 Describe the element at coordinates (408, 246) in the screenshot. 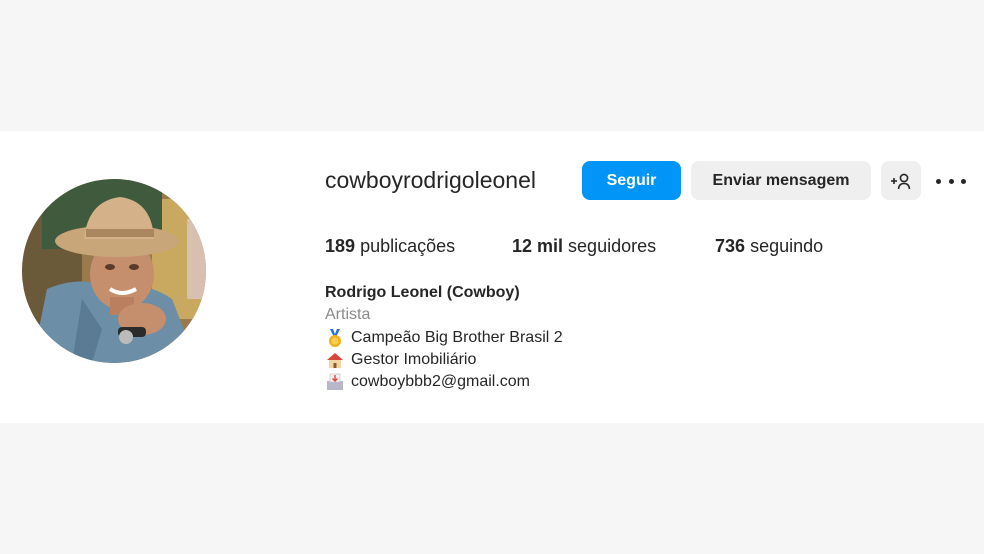

I see `posts-label: publicações` at that location.